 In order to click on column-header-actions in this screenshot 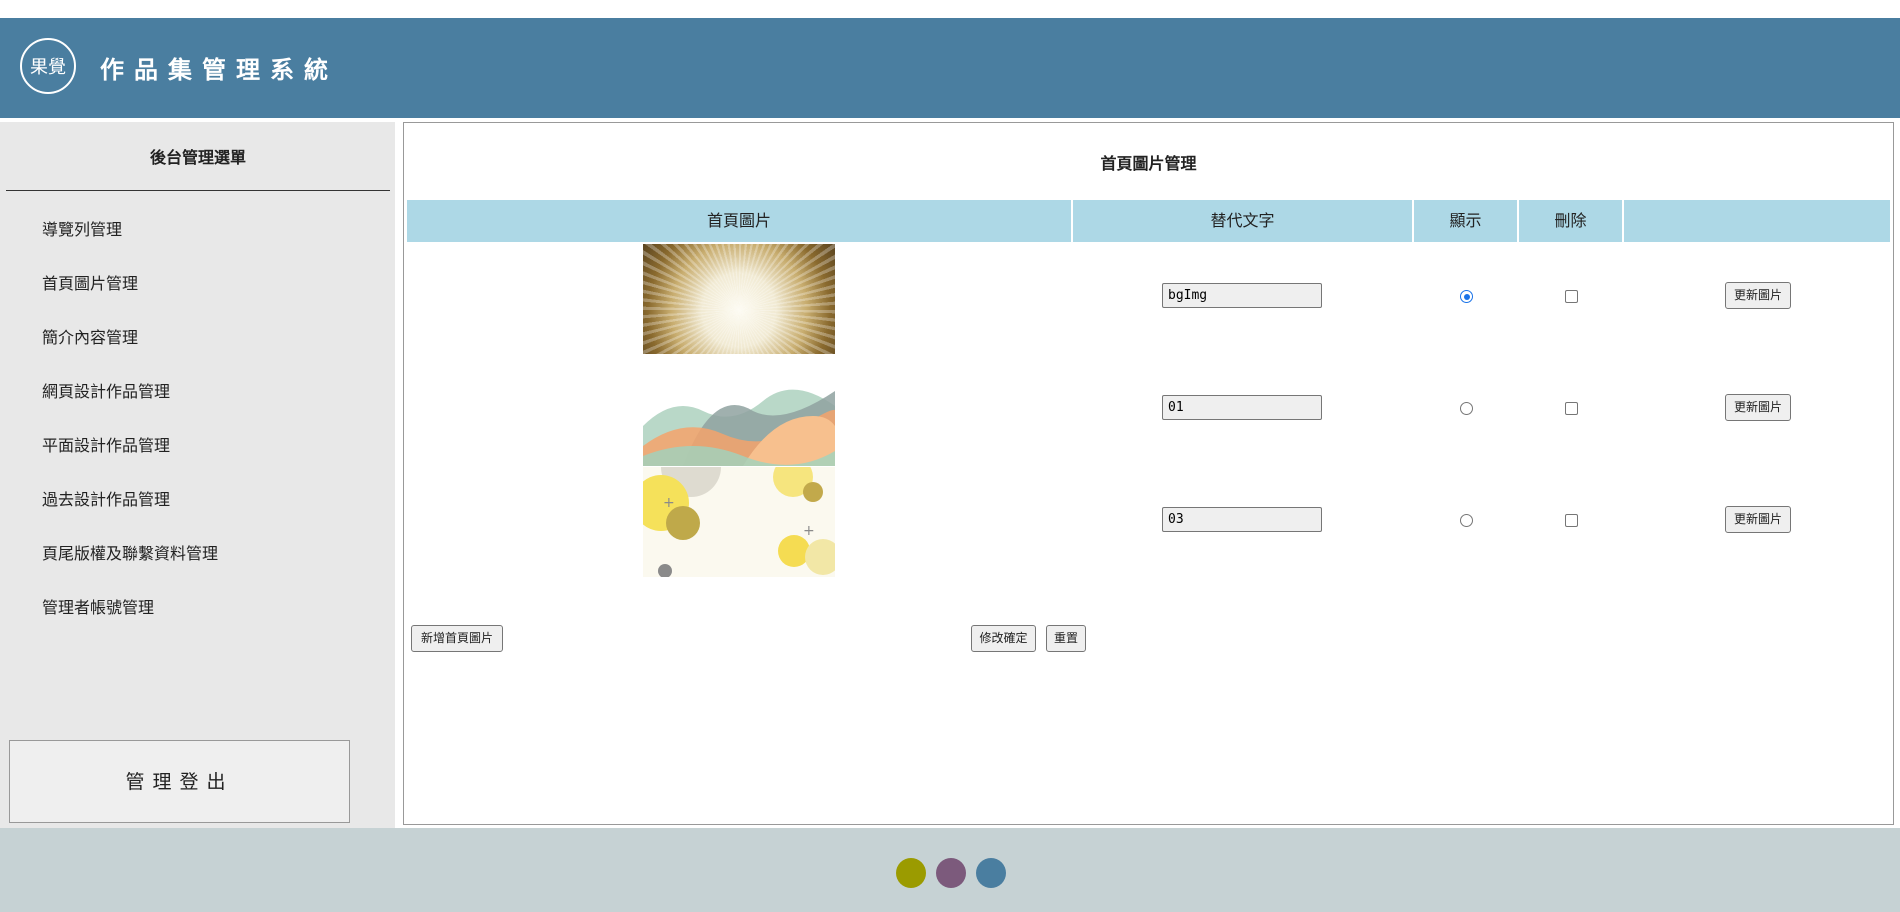, I will do `click(1757, 221)`.